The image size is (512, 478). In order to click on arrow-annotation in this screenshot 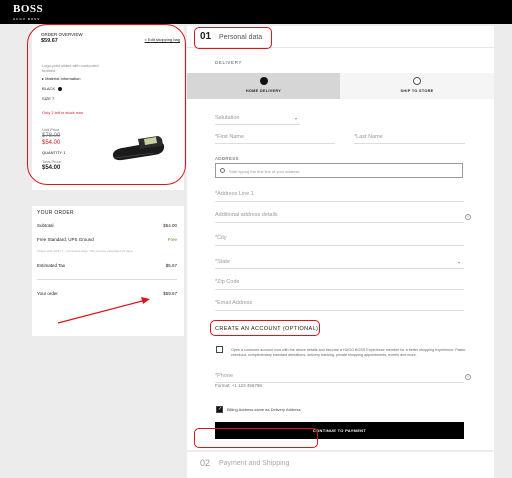, I will do `click(103, 310)`.